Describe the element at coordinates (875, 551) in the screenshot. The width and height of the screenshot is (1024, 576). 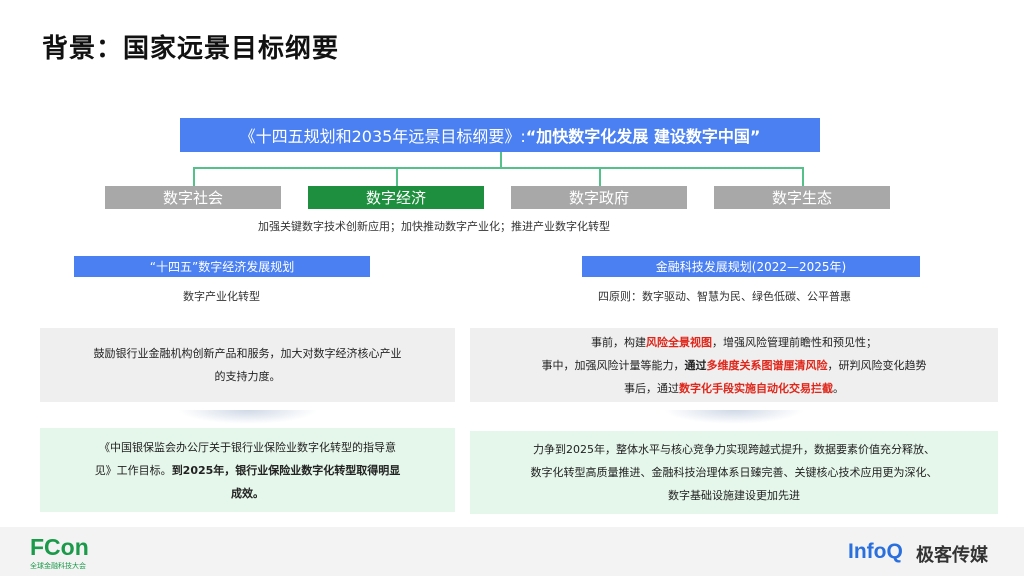
I see `infoq-logo: InfoQ` at that location.